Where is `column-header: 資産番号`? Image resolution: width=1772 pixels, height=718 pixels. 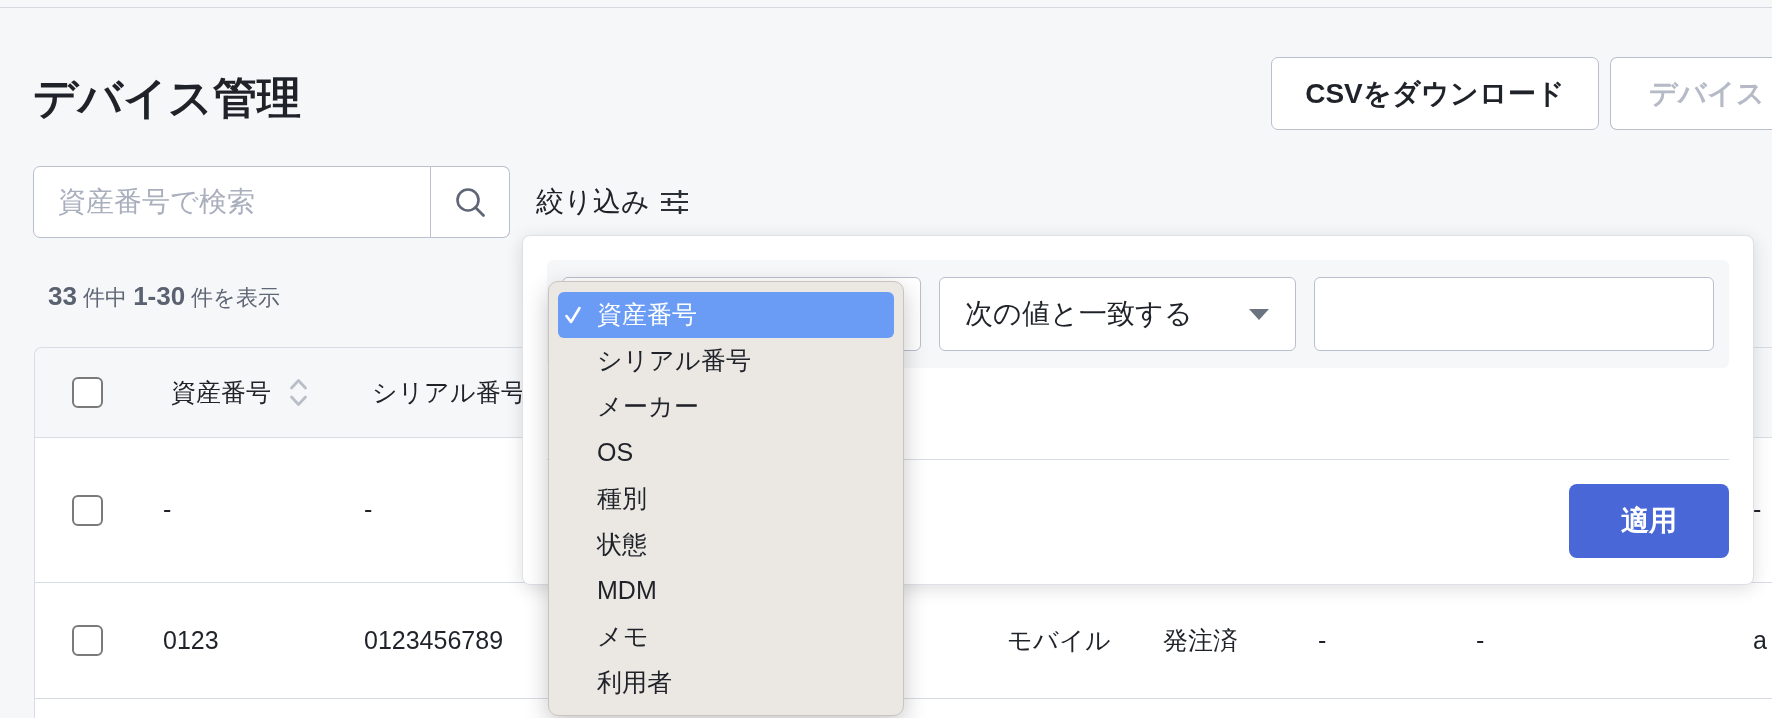 column-header: 資産番号 is located at coordinates (221, 392).